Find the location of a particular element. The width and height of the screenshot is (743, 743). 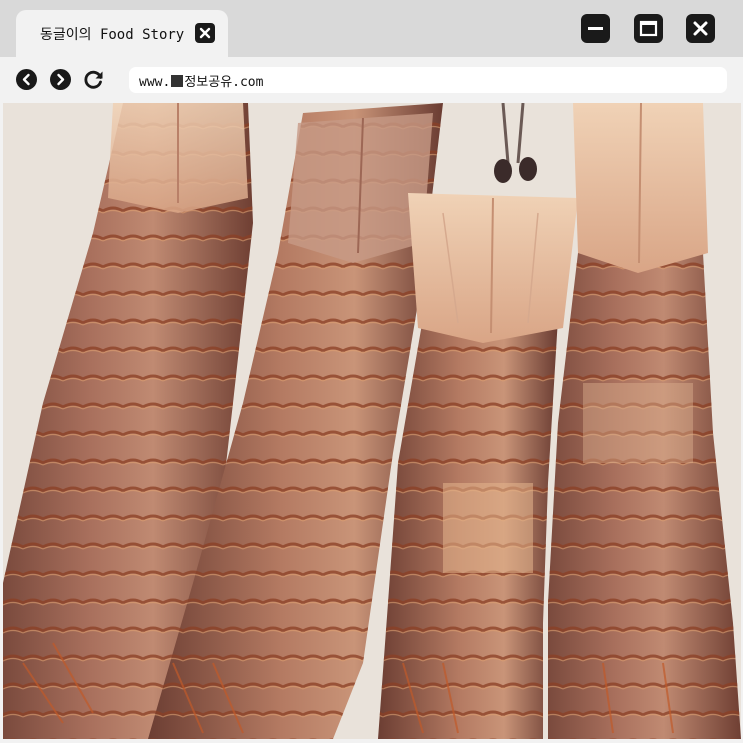

toolbar: www. 정보공유.com is located at coordinates (371, 80).